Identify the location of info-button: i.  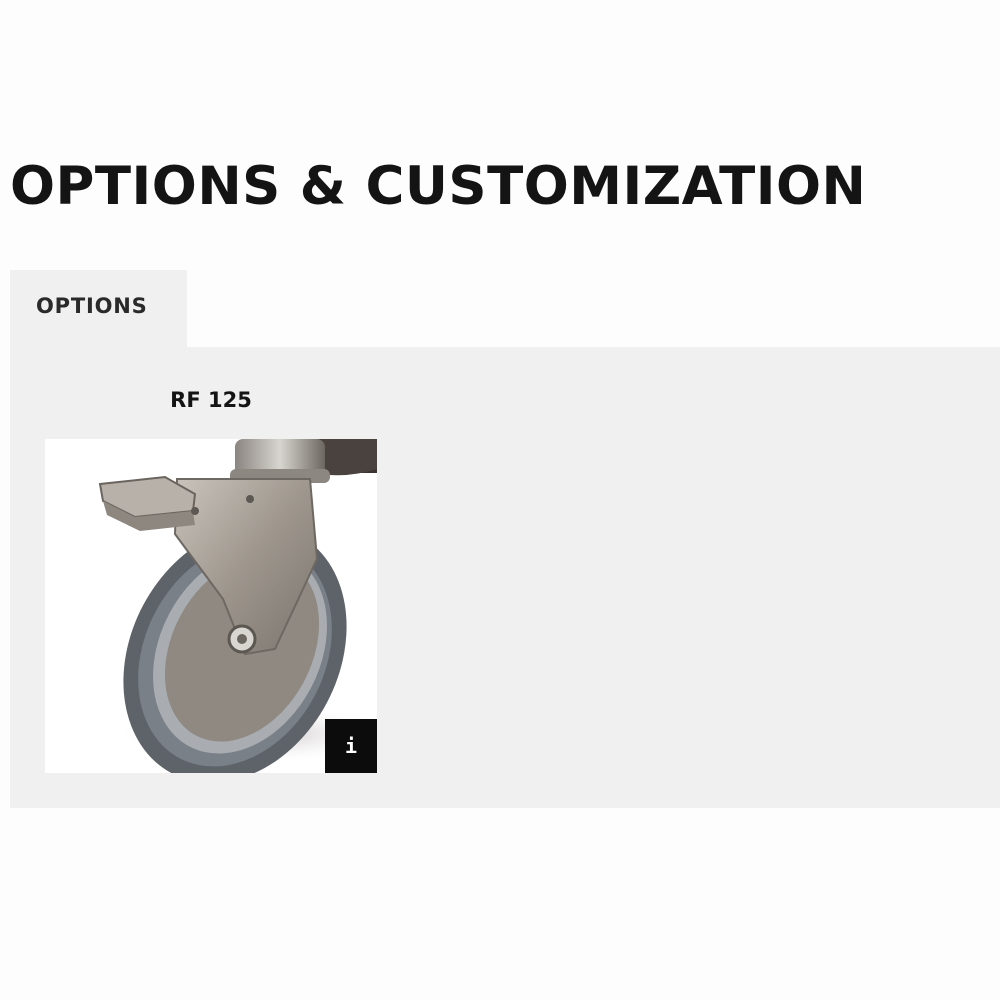
(351, 746).